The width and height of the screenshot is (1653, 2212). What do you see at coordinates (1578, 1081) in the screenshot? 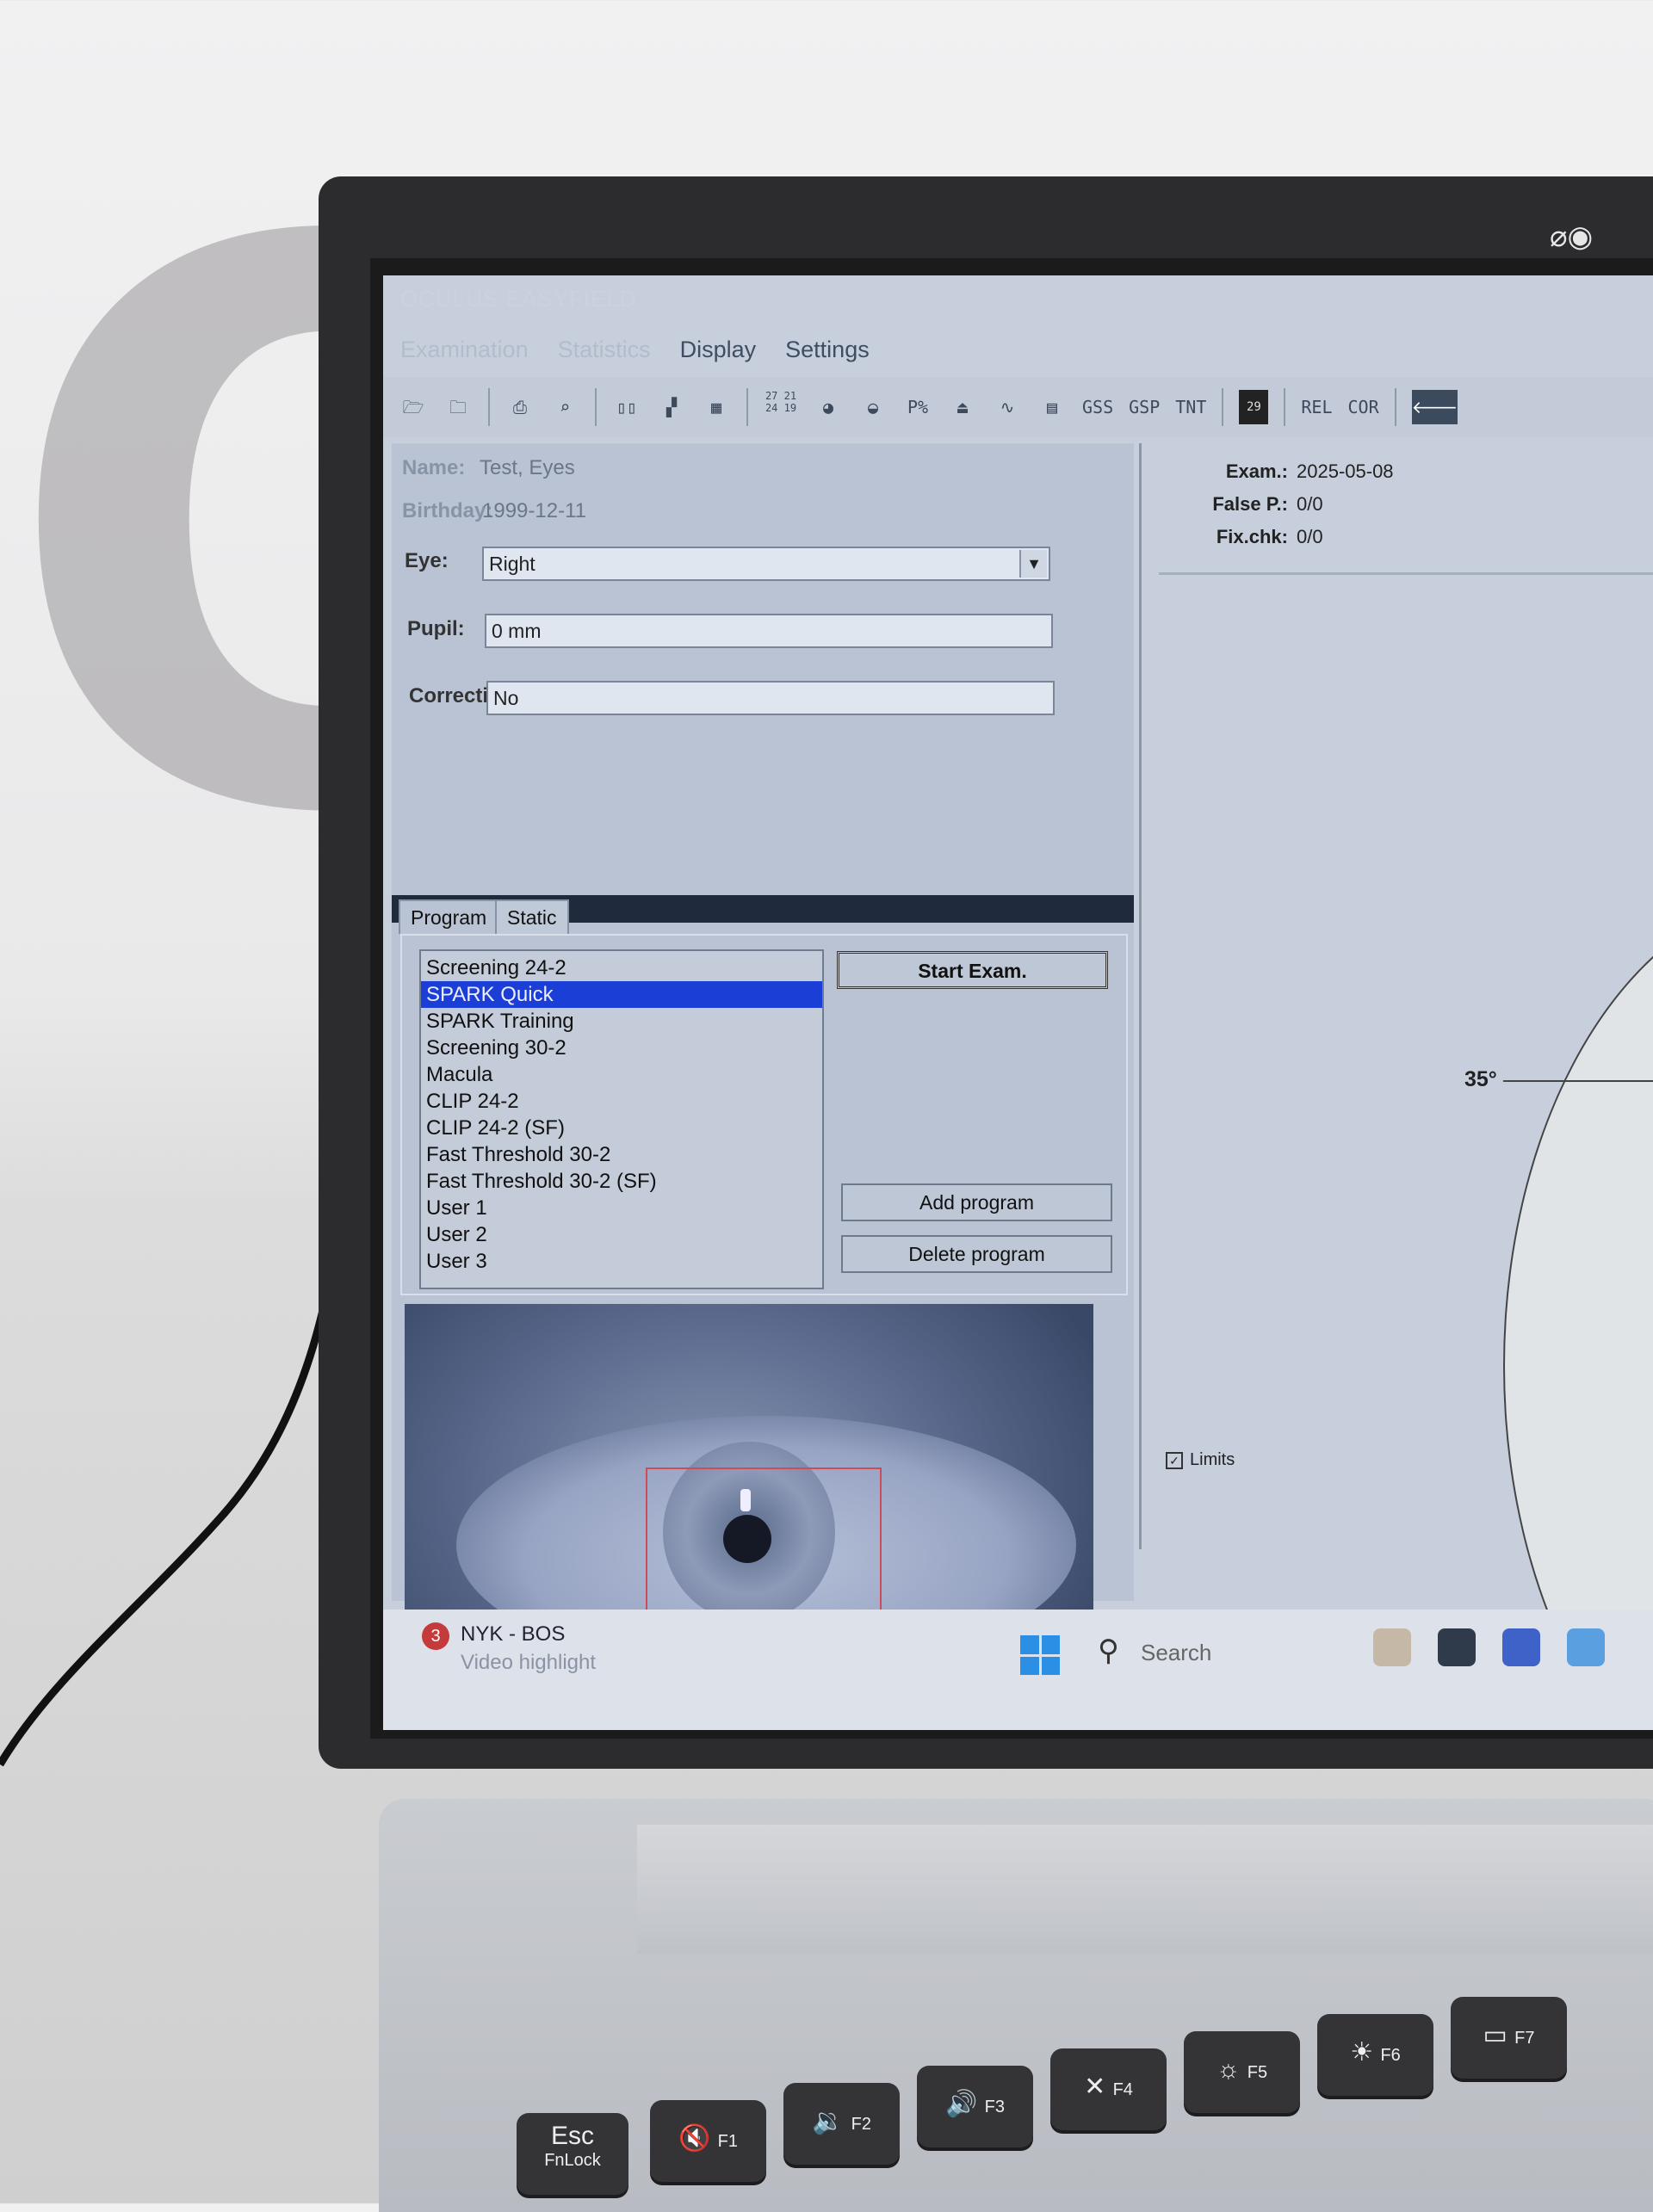
I see `horizontal-axis` at bounding box center [1578, 1081].